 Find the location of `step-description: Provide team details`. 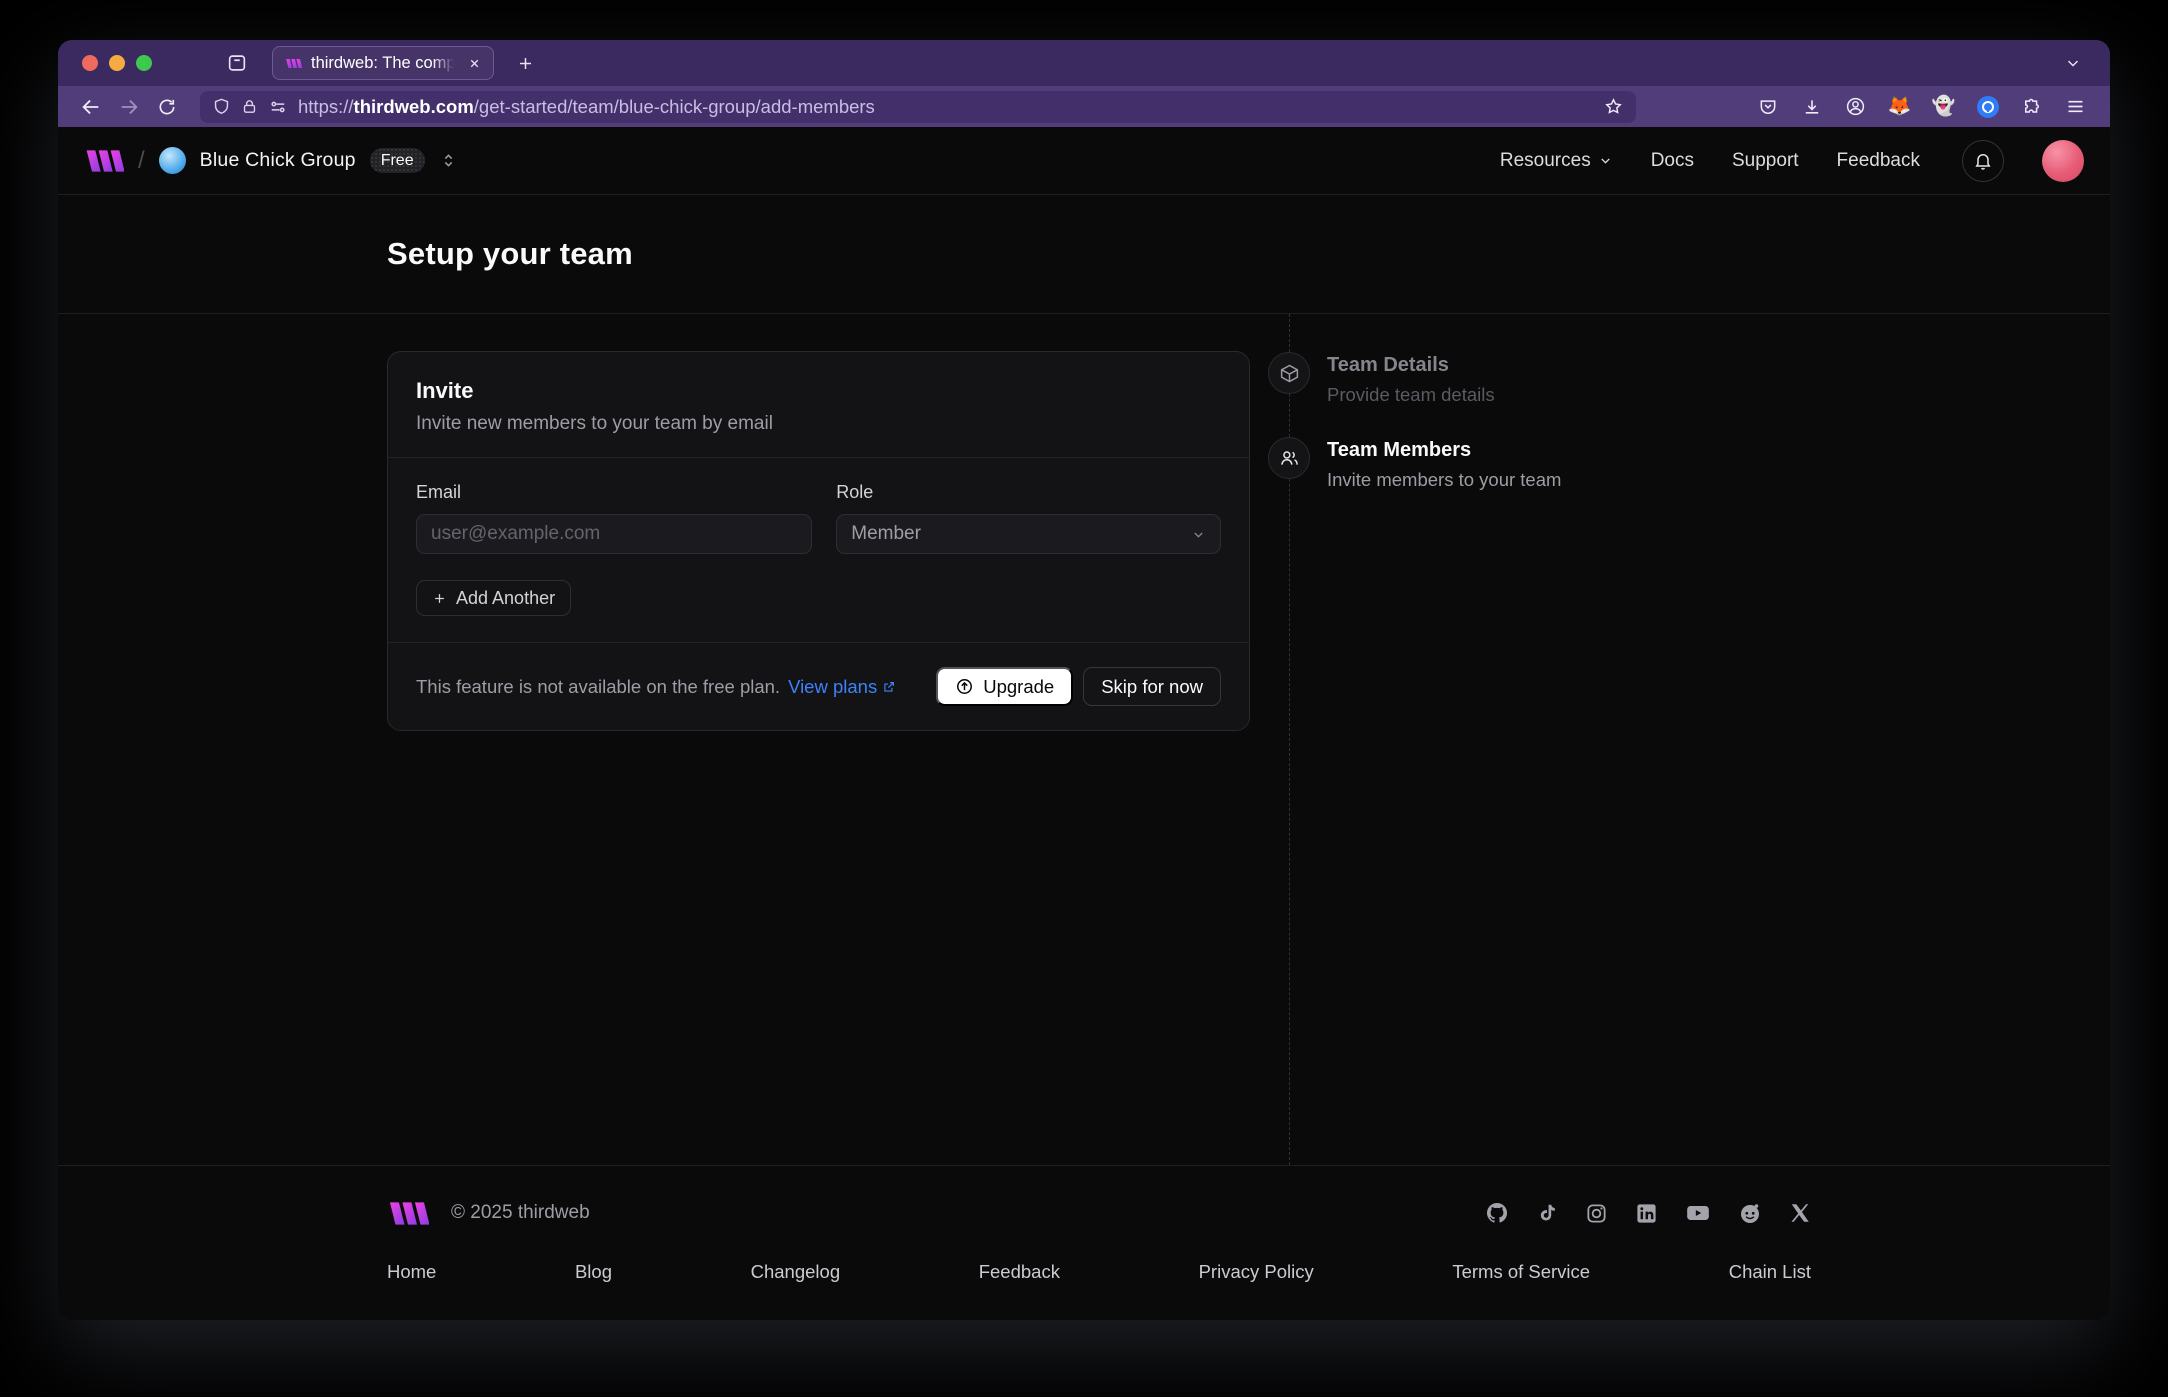

step-description: Provide team details is located at coordinates (1411, 394).